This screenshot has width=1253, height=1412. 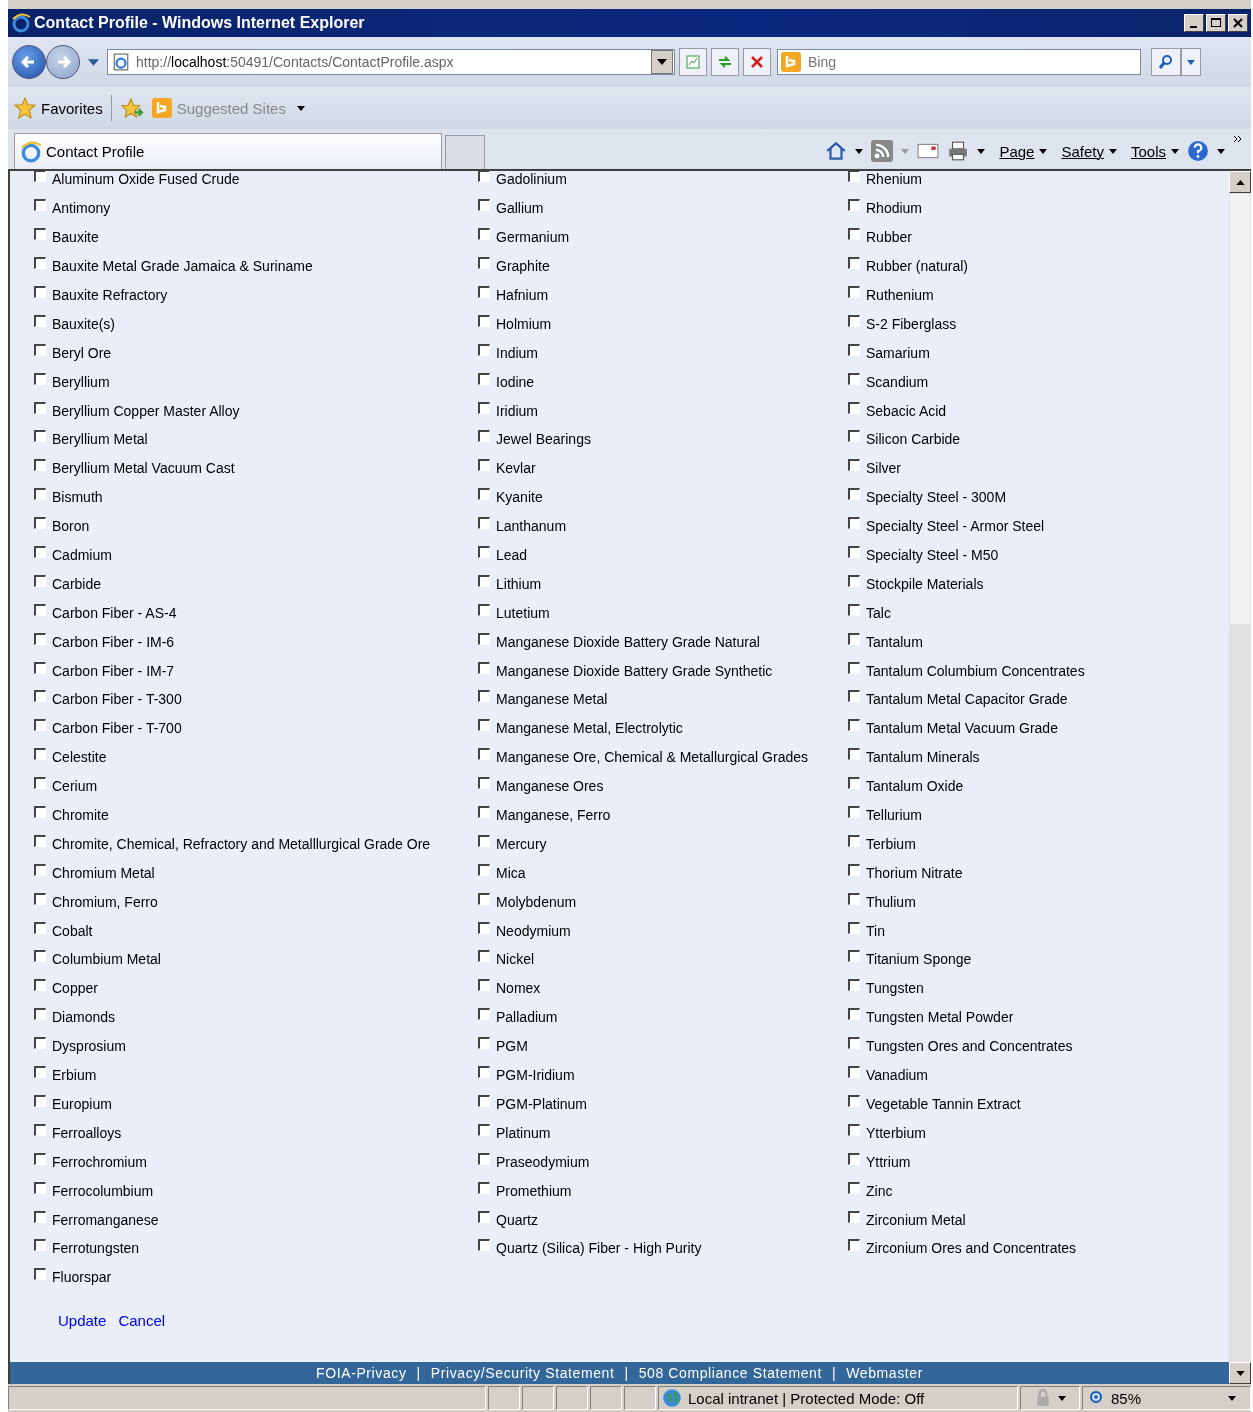 I want to click on scrollbar, so click(x=1240, y=766).